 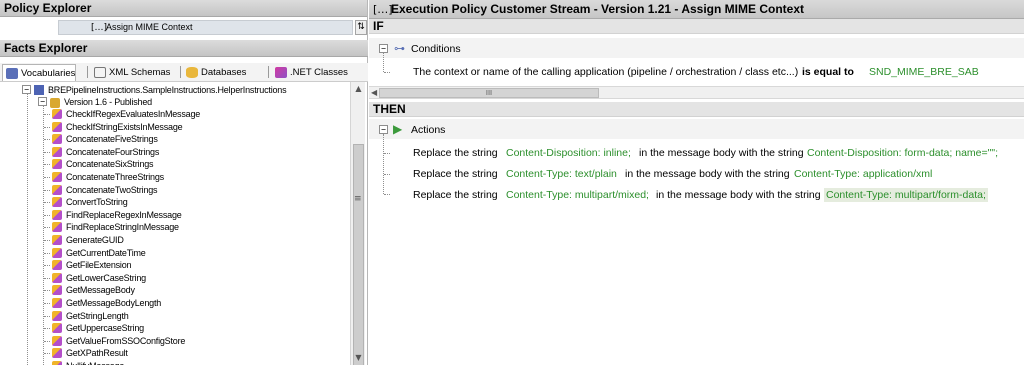 I want to click on tree-vertical-scrollbar: ▲ ≡ ▼, so click(x=357, y=223).